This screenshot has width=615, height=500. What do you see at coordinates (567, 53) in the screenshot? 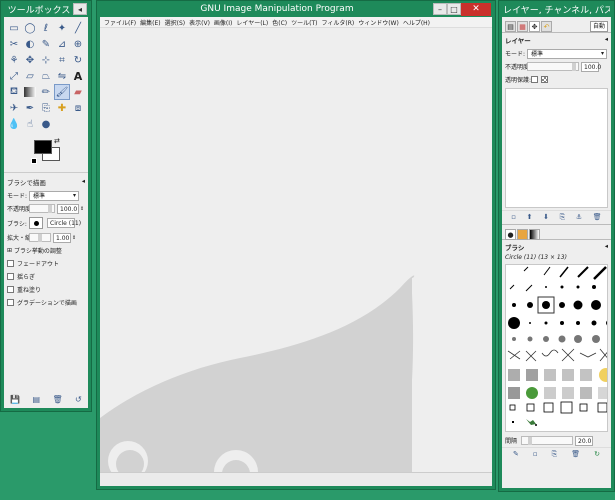
I see `layers-mode-dropdown: 標準` at bounding box center [567, 53].